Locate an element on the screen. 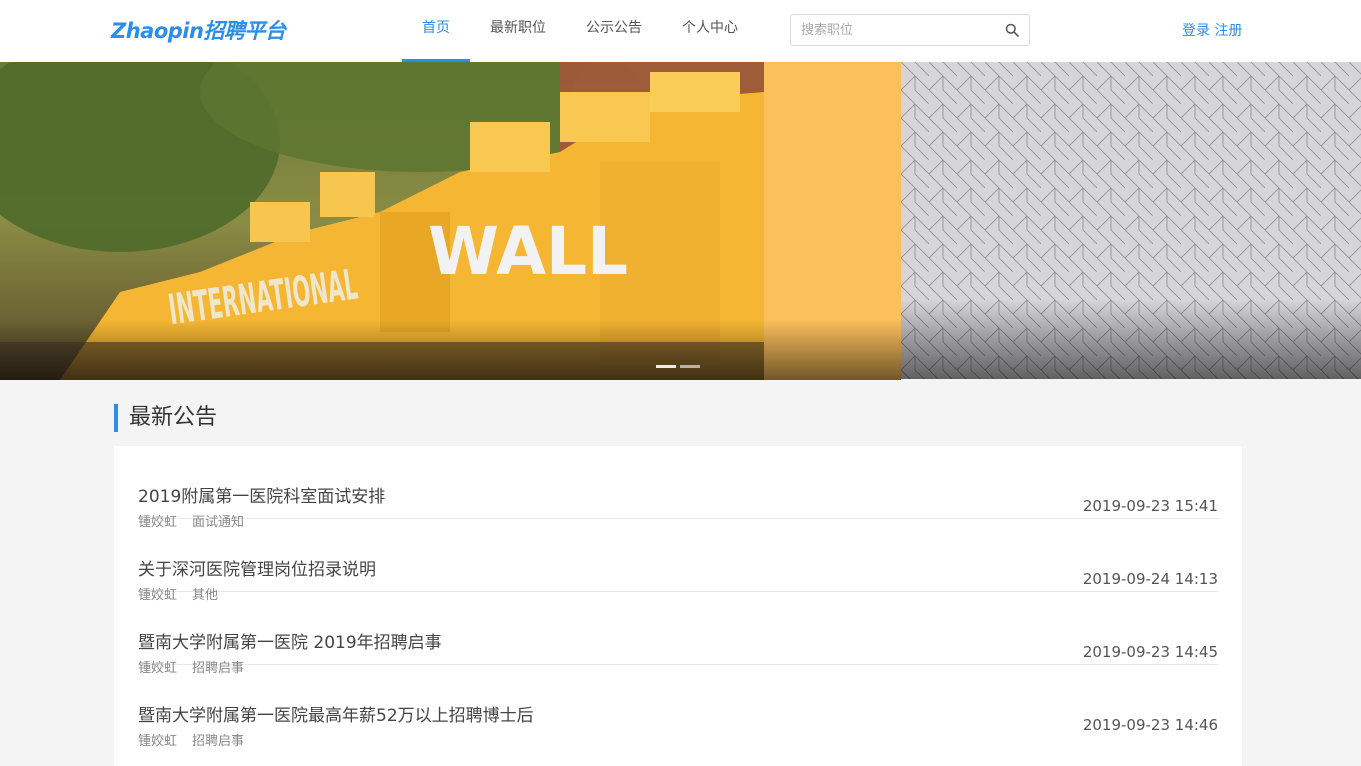  list-item: 关于深河医院管理岗位招录说明 锺姣虹 其他 2019-09-24 14:13 is located at coordinates (678, 561).